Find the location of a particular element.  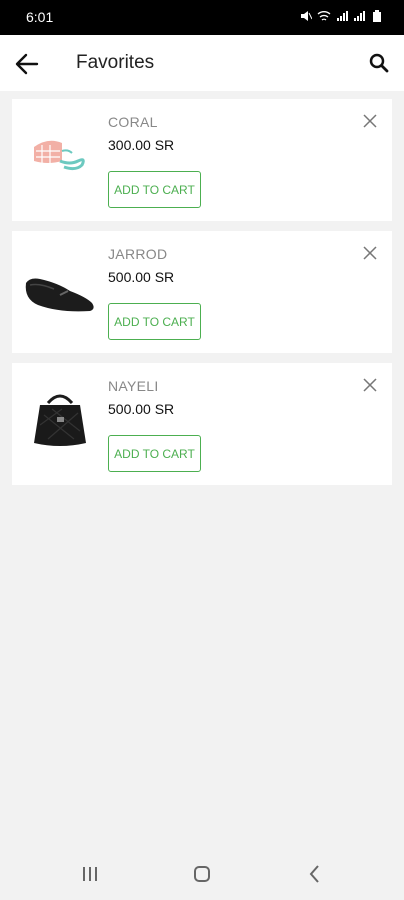

home-icon is located at coordinates (202, 874).